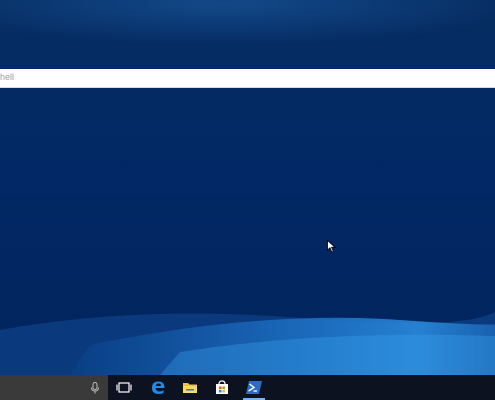 This screenshot has height=400, width=495. I want to click on task-view-icon, so click(124, 387).